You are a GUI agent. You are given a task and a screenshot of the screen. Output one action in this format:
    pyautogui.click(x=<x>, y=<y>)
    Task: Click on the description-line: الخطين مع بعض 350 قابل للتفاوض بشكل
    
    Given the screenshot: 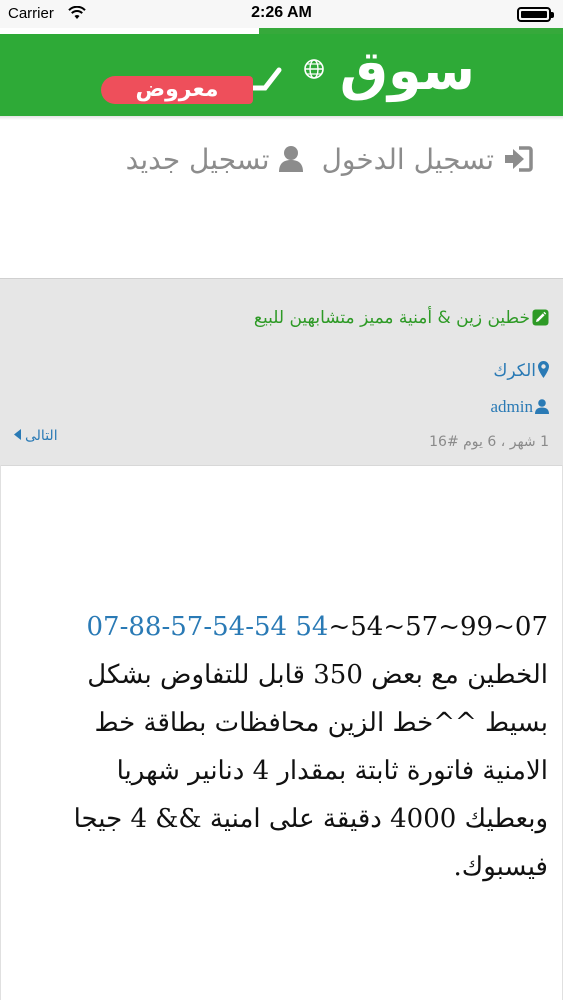 What is the action you would take?
    pyautogui.click(x=317, y=675)
    